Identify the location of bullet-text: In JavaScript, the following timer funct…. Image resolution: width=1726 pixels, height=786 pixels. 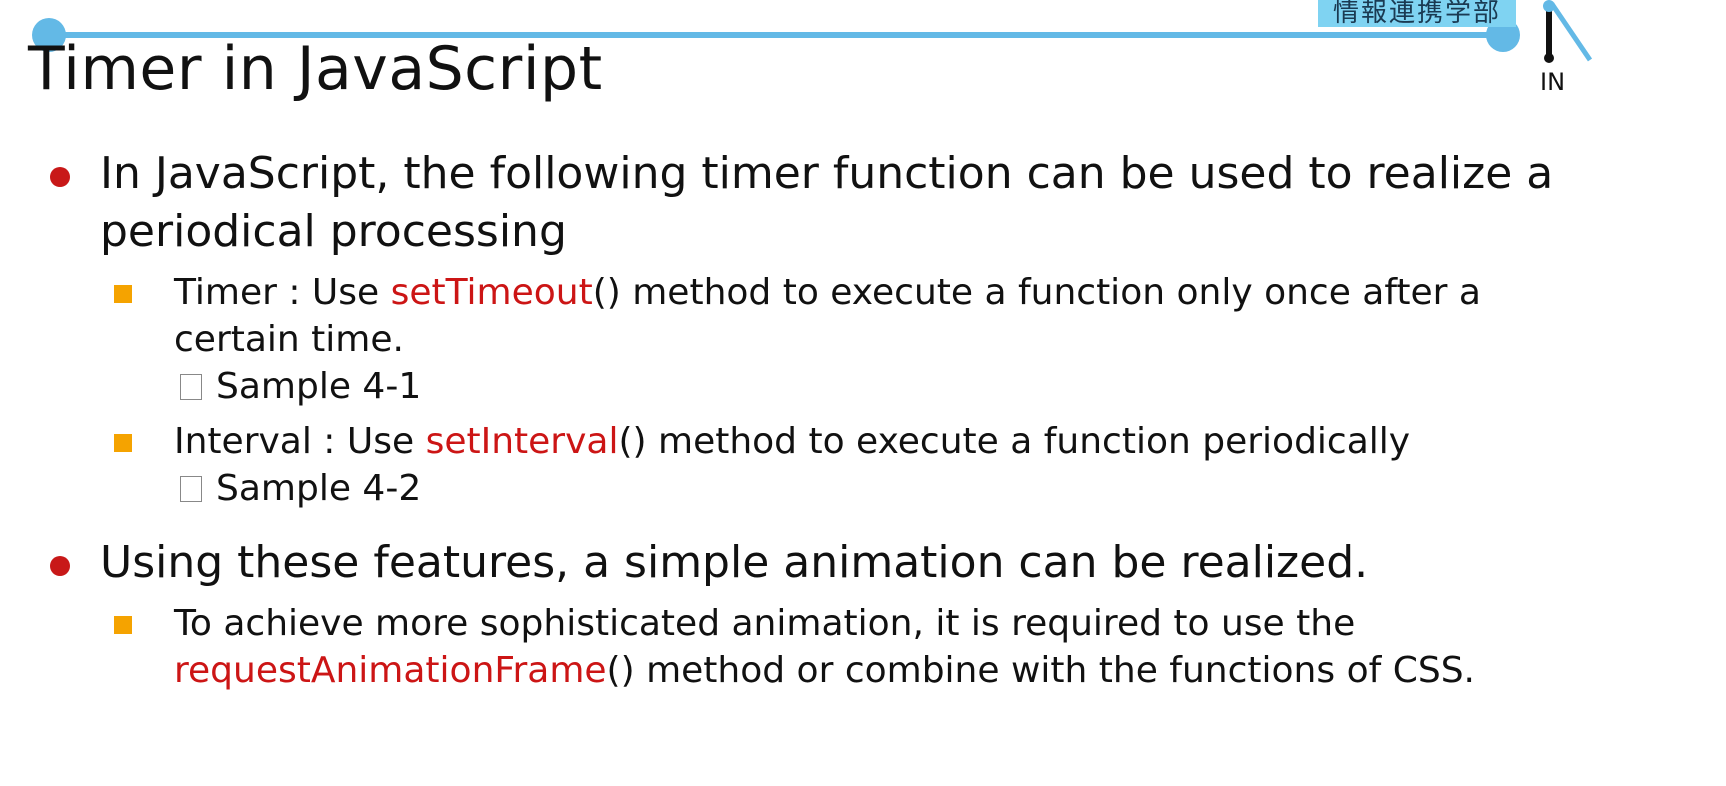
(827, 202).